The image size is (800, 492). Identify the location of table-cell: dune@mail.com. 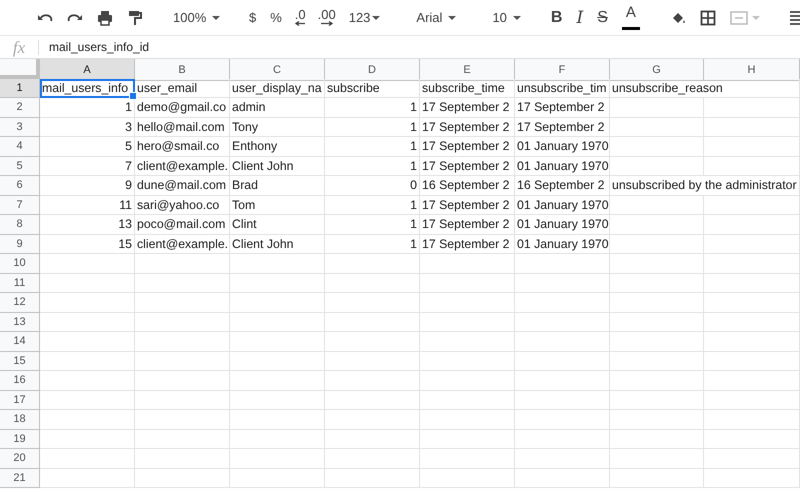
(182, 186).